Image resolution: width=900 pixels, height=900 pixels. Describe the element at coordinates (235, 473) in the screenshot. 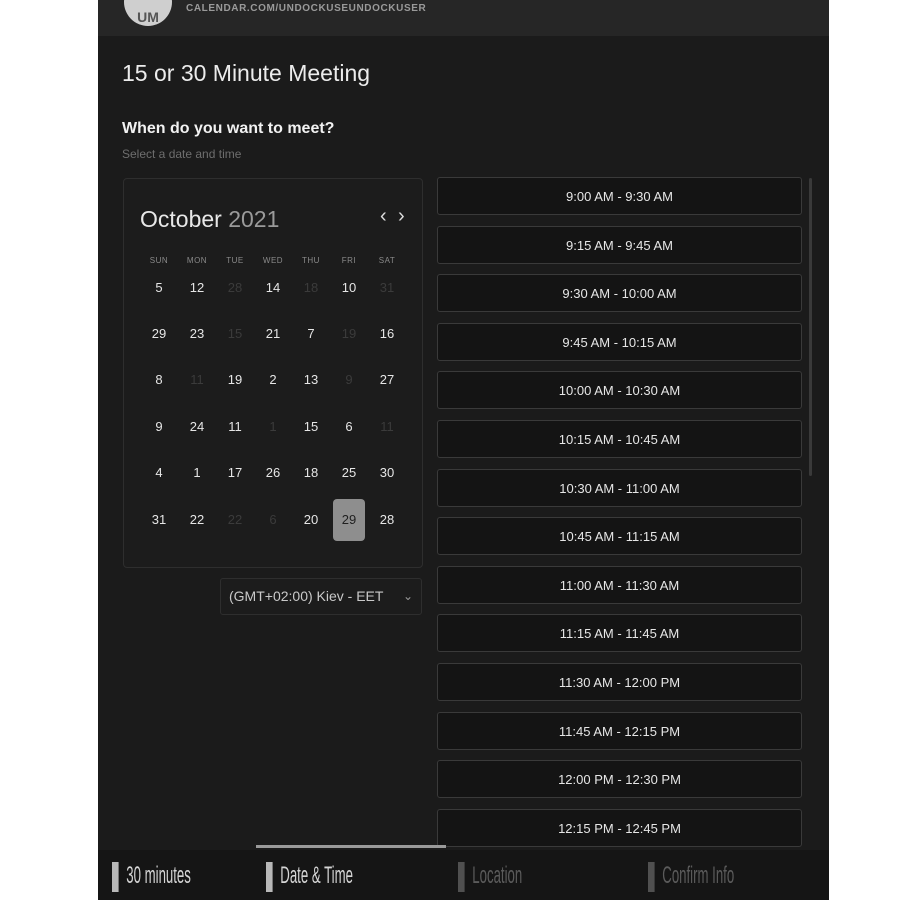

I see `calendar-day: 17` at that location.